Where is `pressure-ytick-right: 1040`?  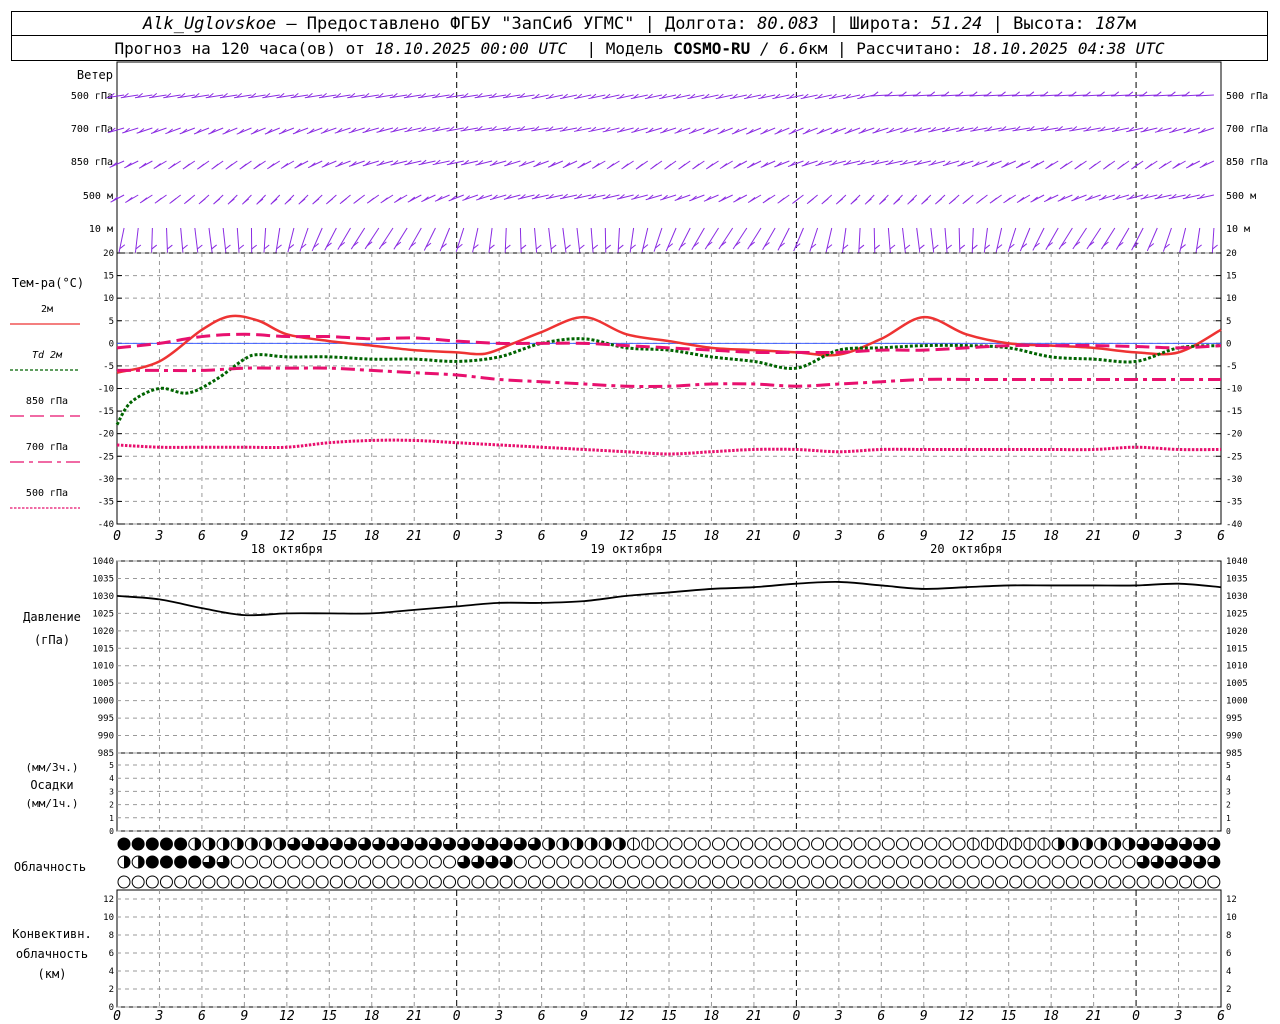 pressure-ytick-right: 1040 is located at coordinates (1237, 562).